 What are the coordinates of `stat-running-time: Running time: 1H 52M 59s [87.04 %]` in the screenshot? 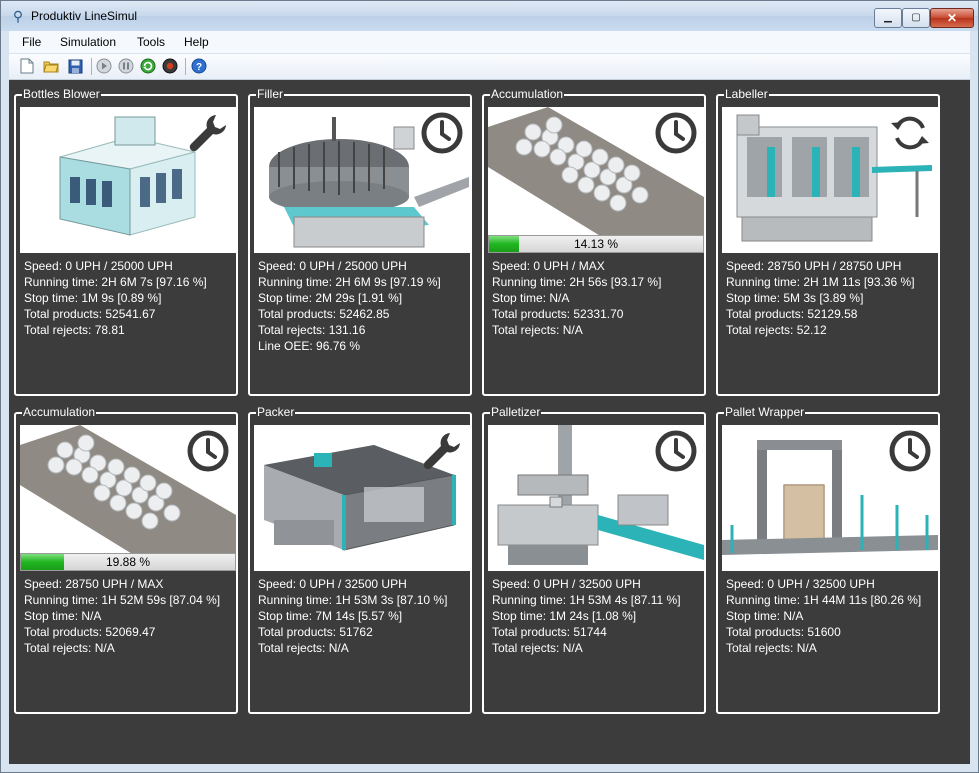 It's located at (122, 600).